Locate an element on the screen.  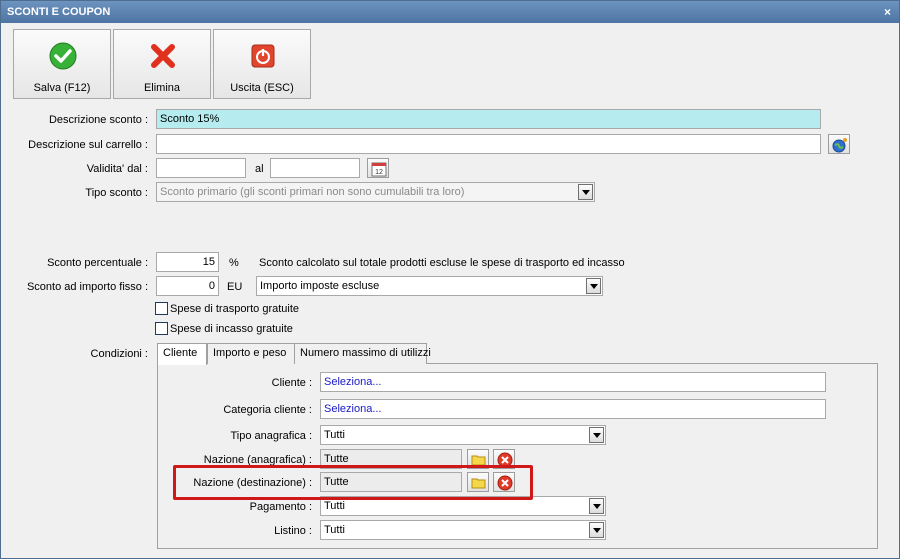
tipo-anagrafica-select: Tutti is located at coordinates (463, 435).